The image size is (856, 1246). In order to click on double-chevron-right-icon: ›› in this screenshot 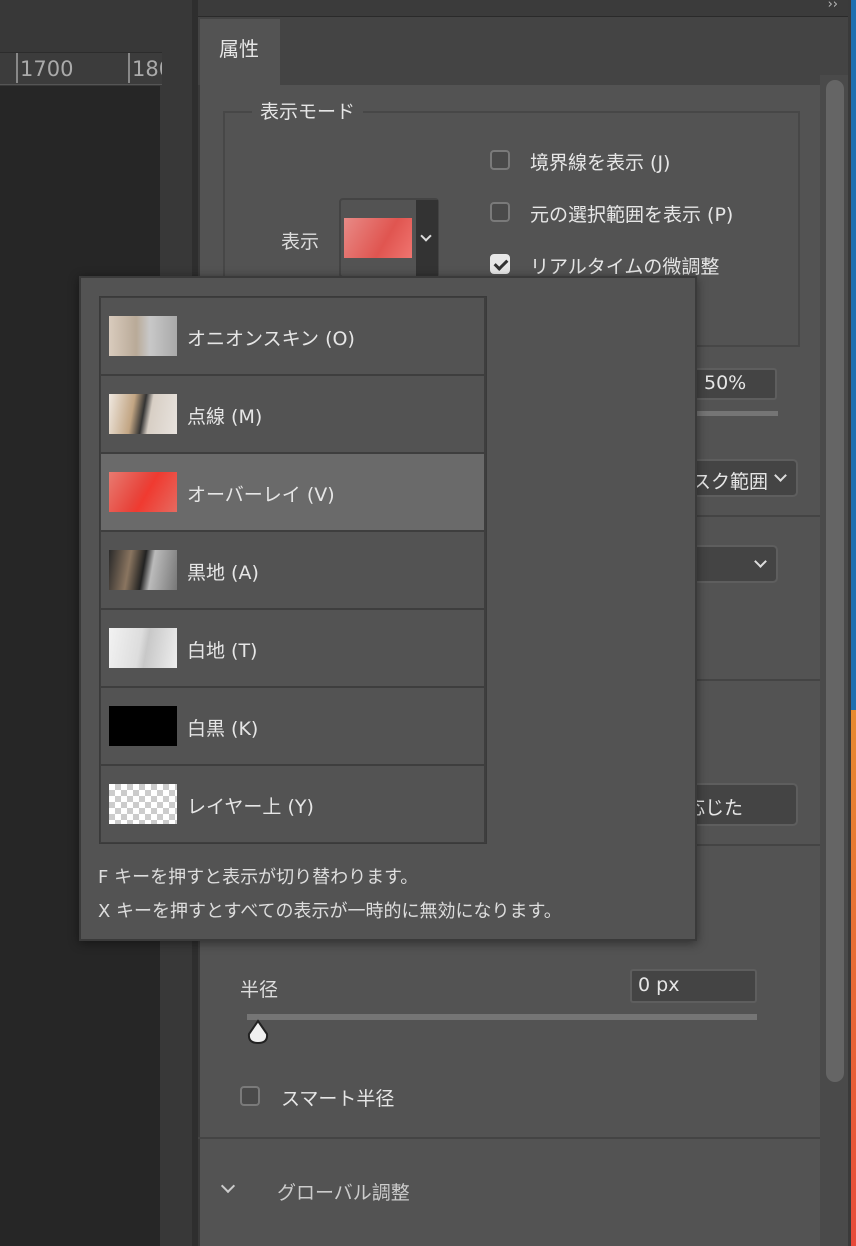, I will do `click(833, 6)`.